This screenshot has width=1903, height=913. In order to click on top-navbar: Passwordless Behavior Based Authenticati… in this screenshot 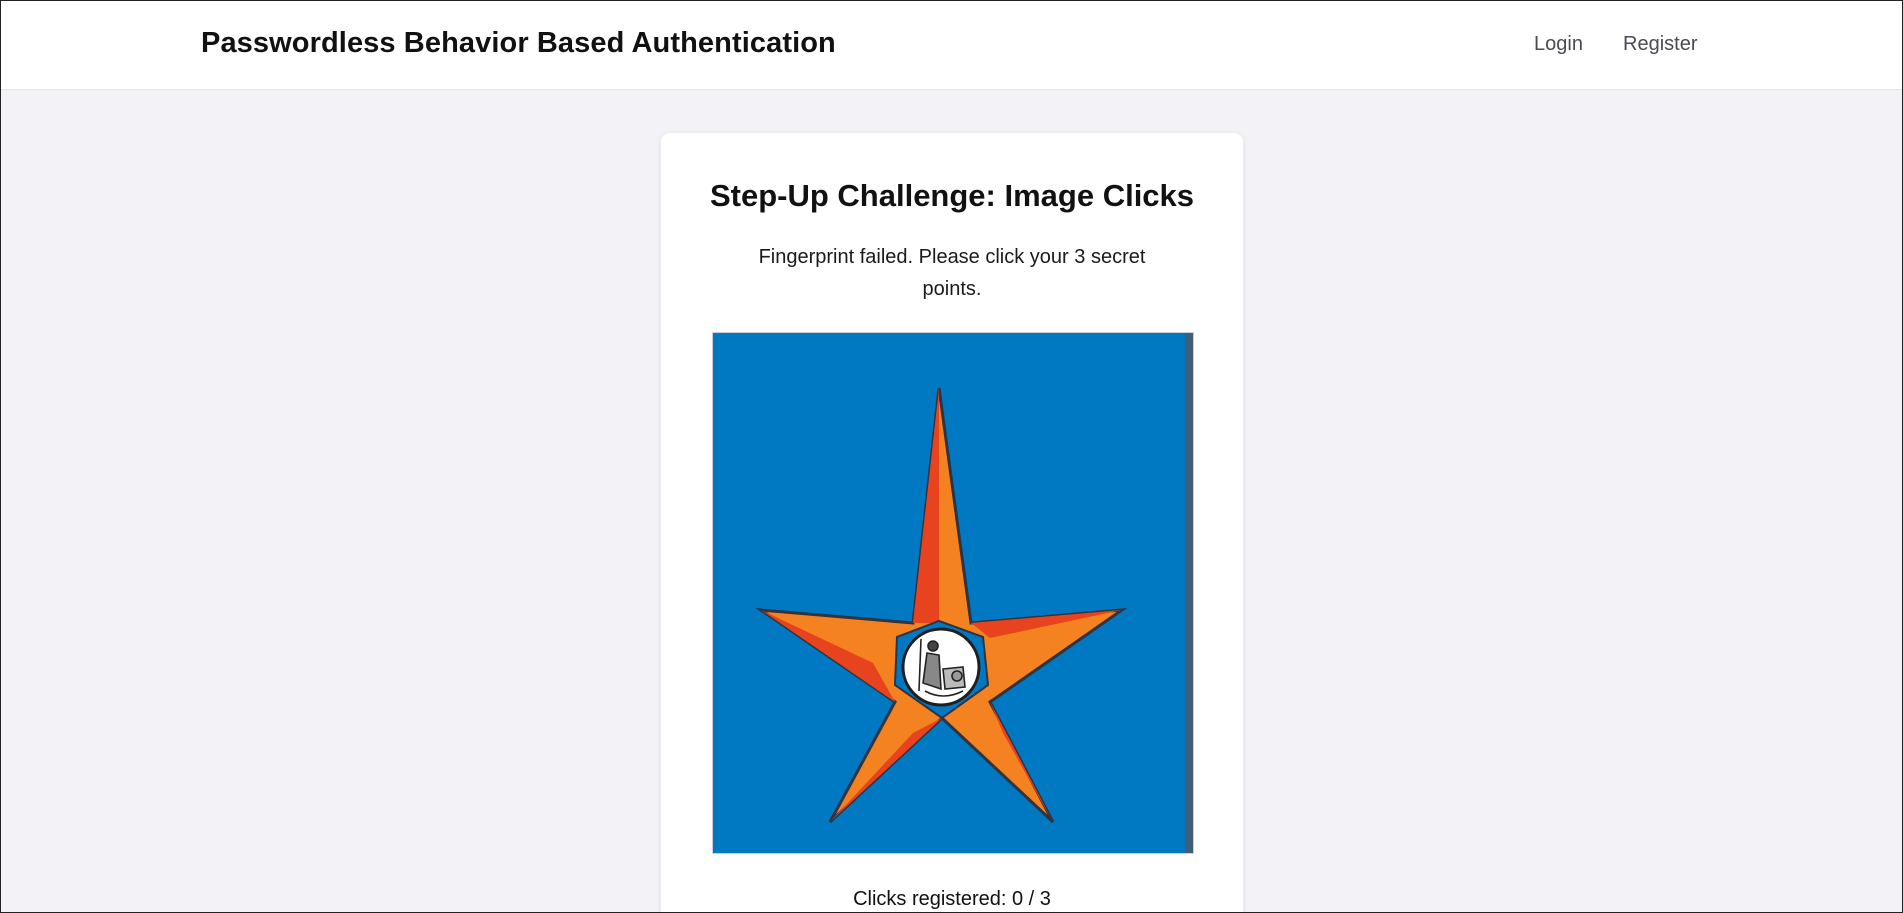, I will do `click(951, 45)`.